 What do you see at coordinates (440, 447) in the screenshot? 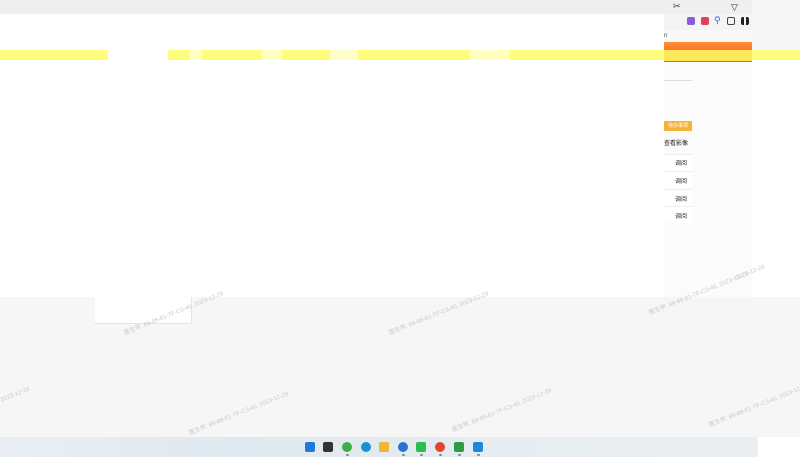
I see `chrome-browser-icon` at bounding box center [440, 447].